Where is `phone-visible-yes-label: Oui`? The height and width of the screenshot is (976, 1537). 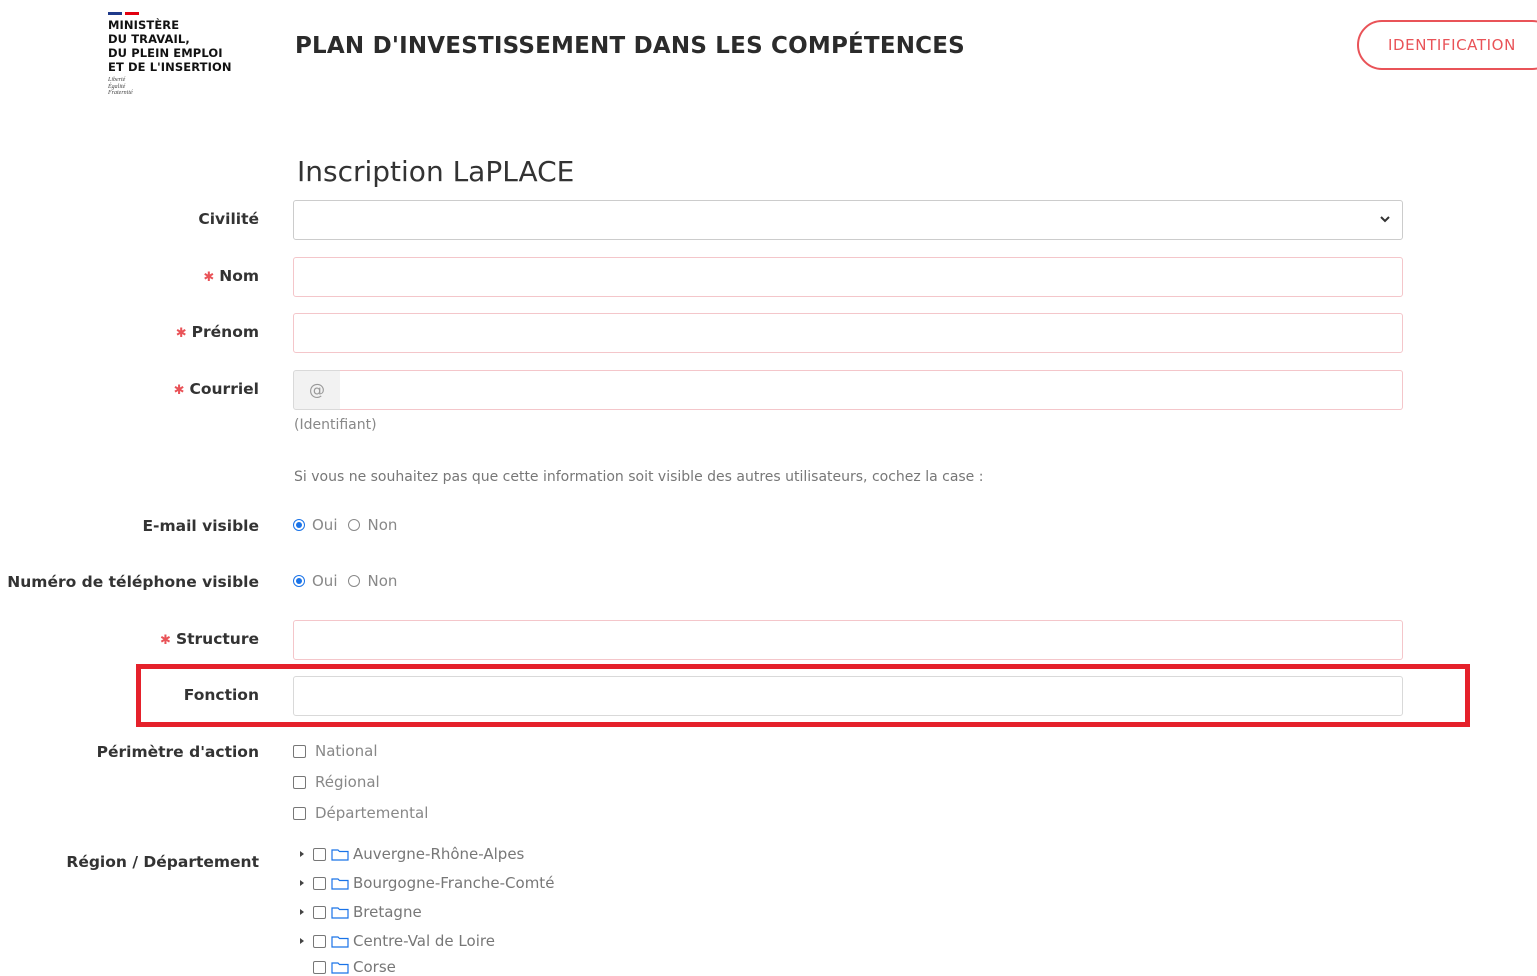
phone-visible-yes-label: Oui is located at coordinates (324, 581).